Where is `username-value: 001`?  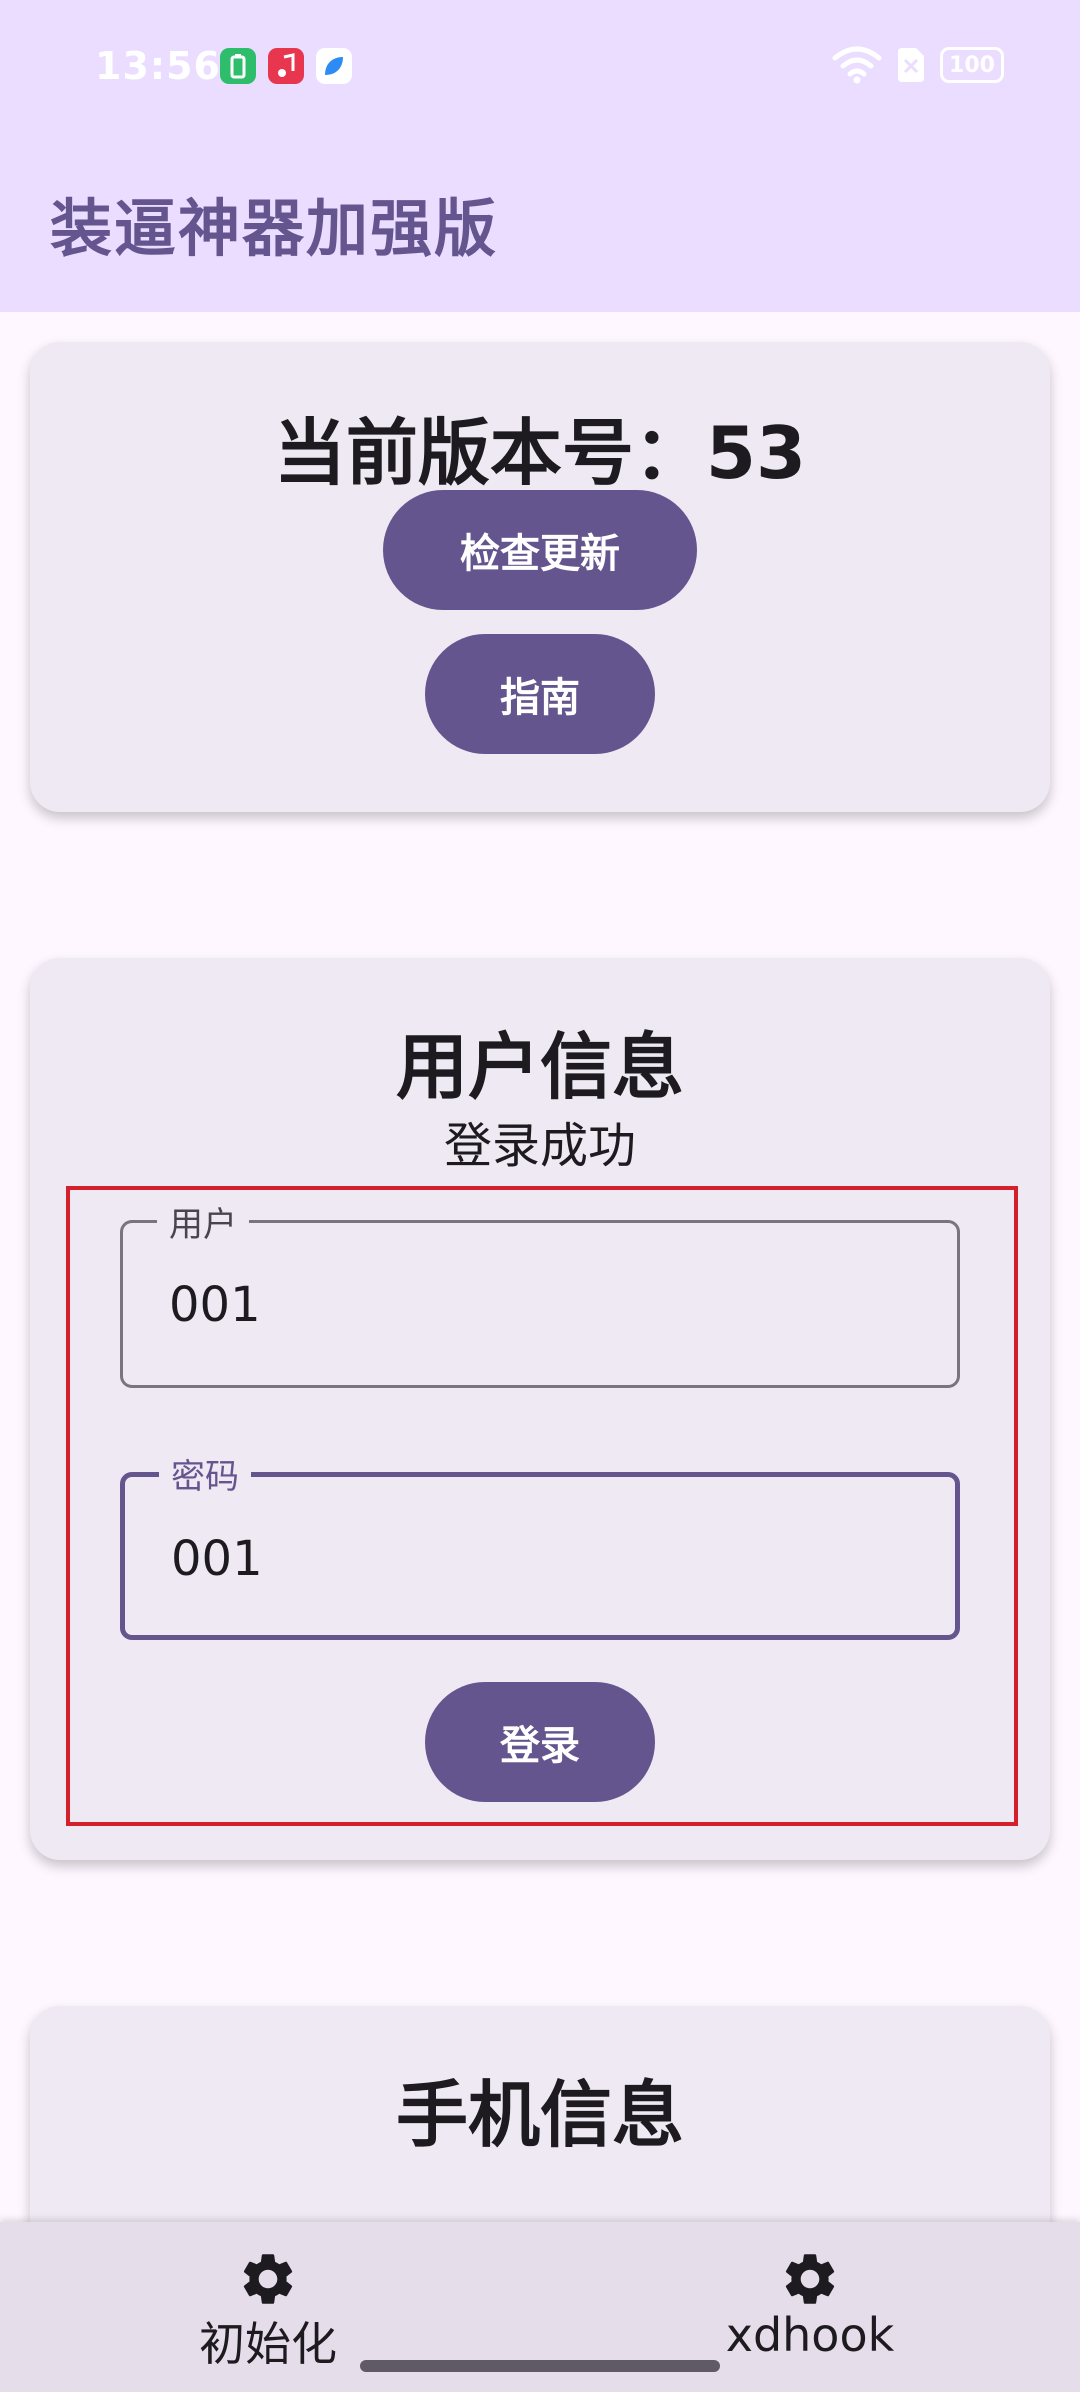 username-value: 001 is located at coordinates (215, 1305).